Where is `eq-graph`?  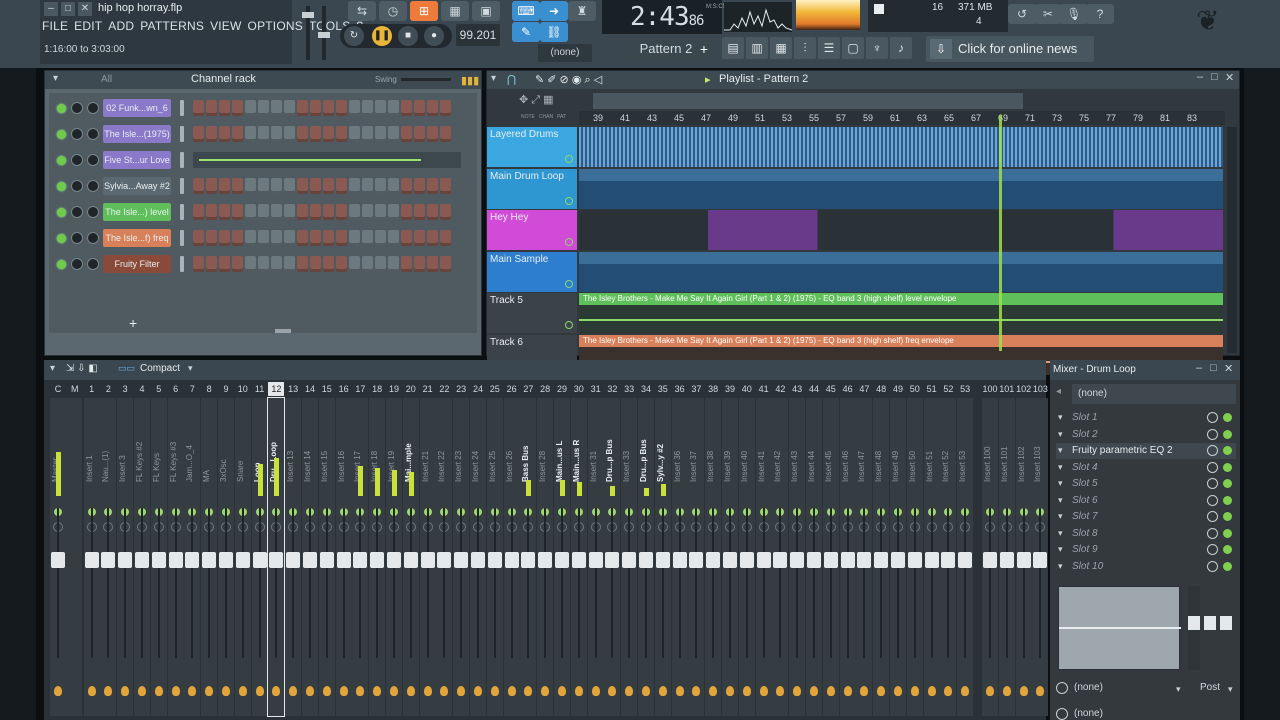 eq-graph is located at coordinates (1119, 628).